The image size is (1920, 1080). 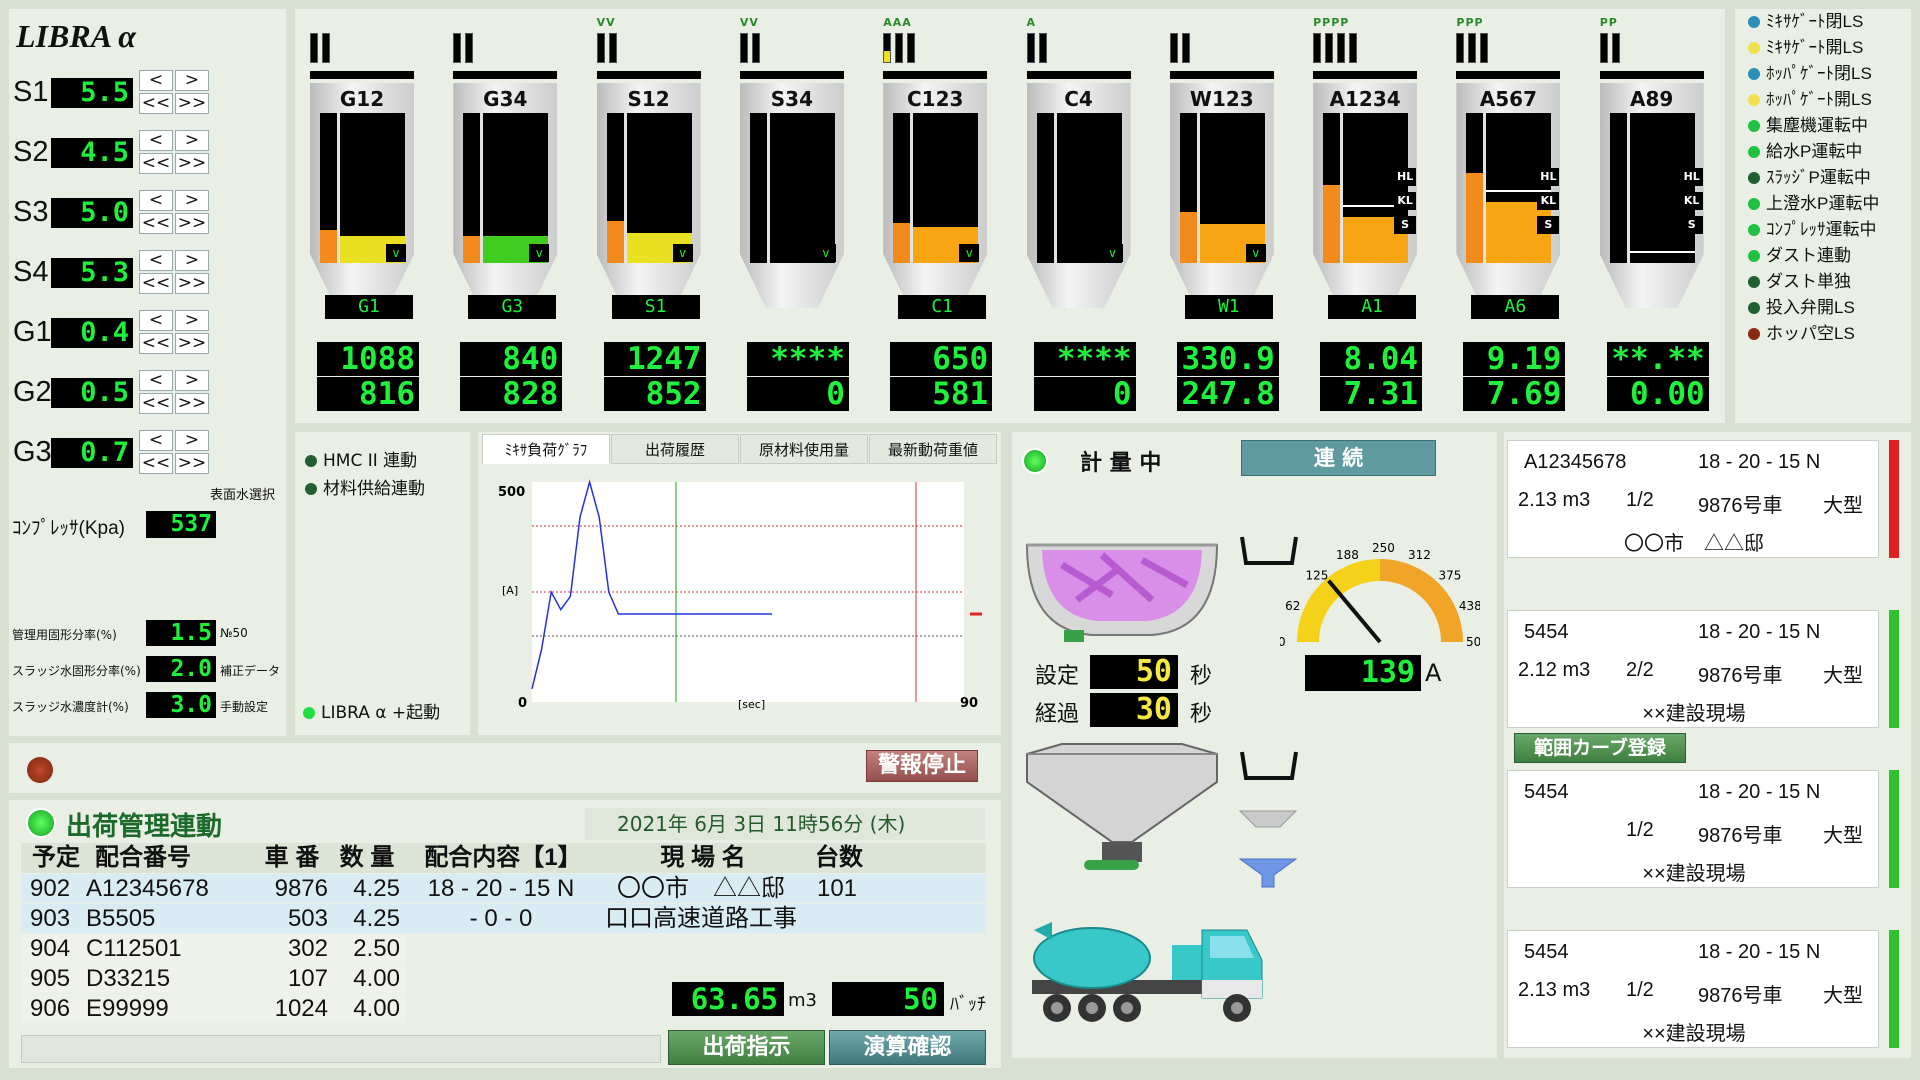 What do you see at coordinates (1554, 990) in the screenshot?
I see `card-volume: 2.13 m3` at bounding box center [1554, 990].